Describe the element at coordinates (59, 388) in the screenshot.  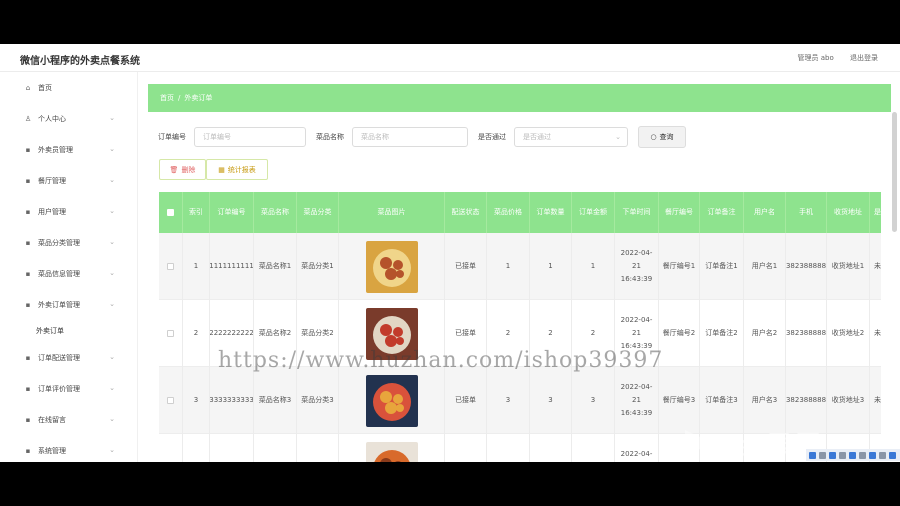
I see `sidebar-item-label: 订单评价管理` at that location.